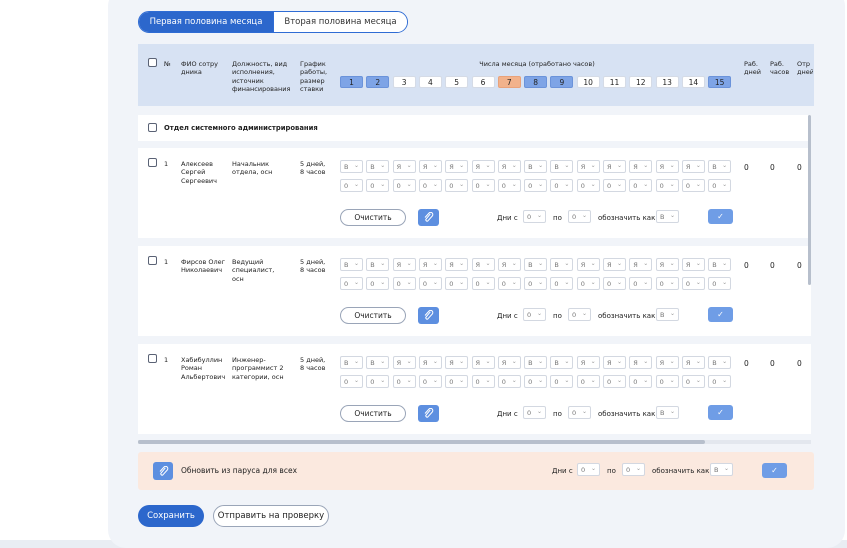  What do you see at coordinates (163, 471) in the screenshot?
I see `parus-update-button` at bounding box center [163, 471].